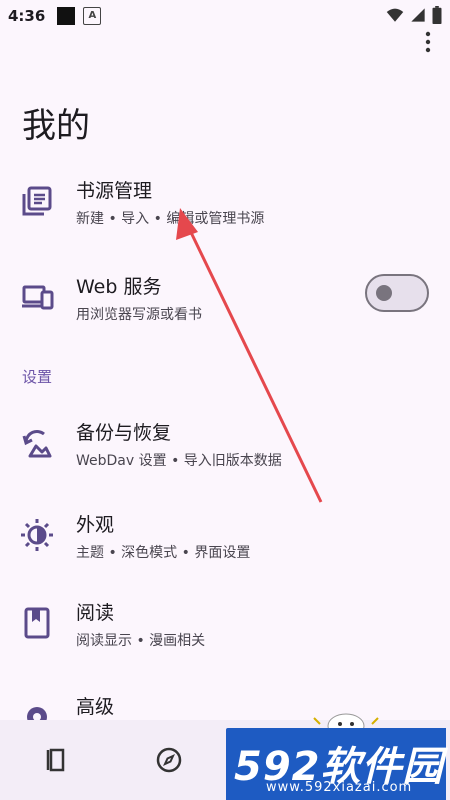 The image size is (450, 800). I want to click on a-badge-icon: A, so click(92, 16).